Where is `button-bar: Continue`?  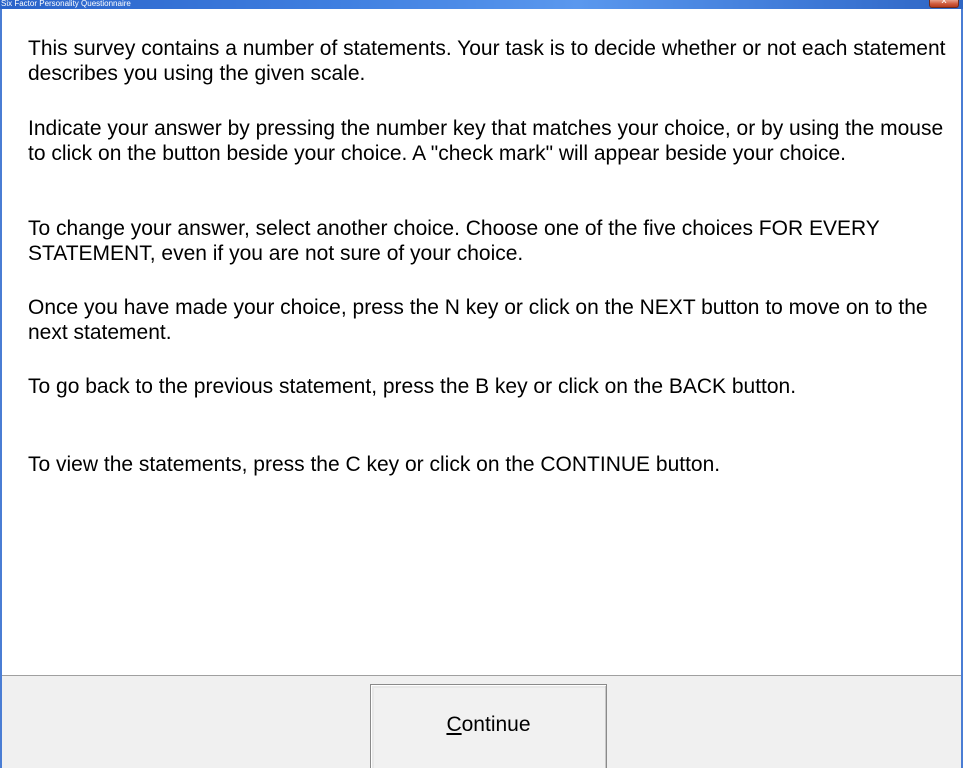
button-bar: Continue is located at coordinates (481, 721).